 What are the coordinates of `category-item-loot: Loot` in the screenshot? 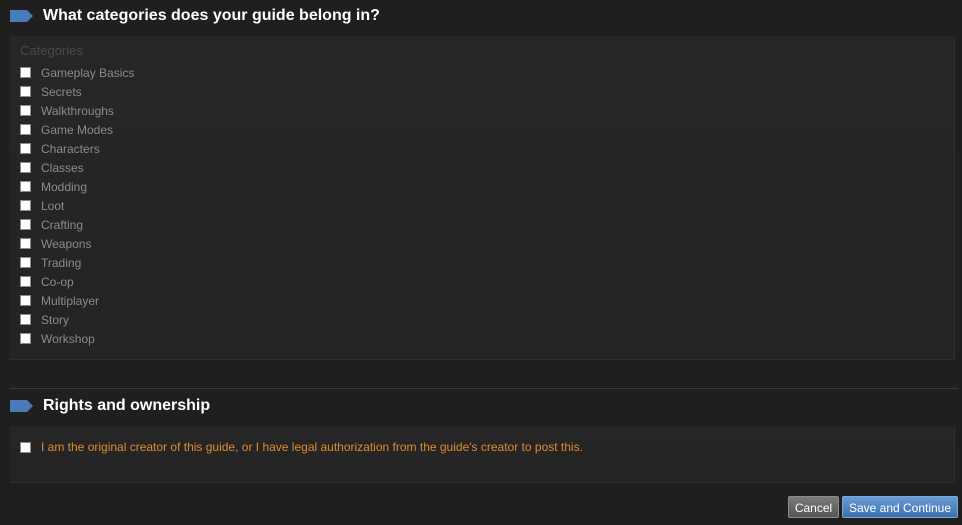 It's located at (77, 205).